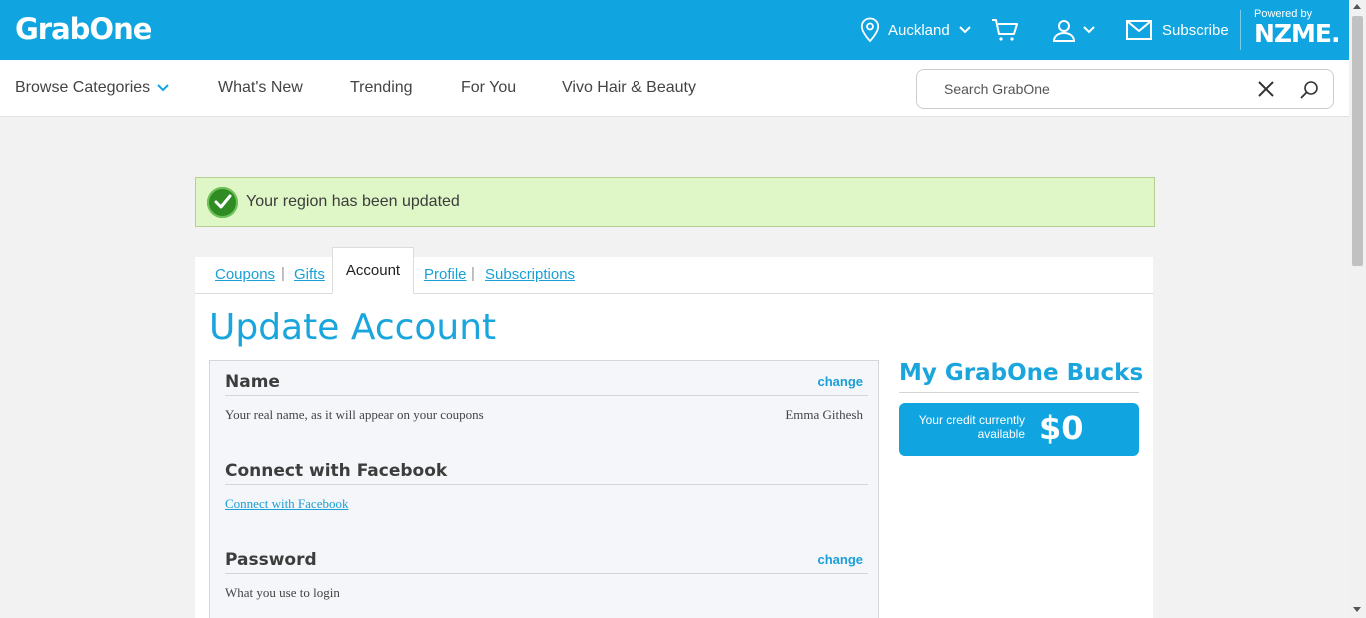 This screenshot has width=1366, height=618. Describe the element at coordinates (373, 270) in the screenshot. I see `tab-account: Account` at that location.